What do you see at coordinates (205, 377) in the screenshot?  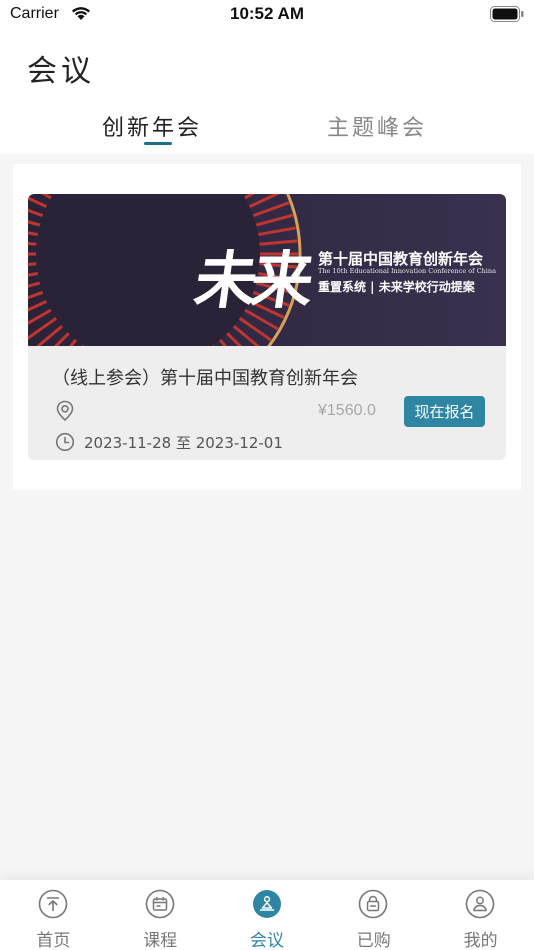 I see `conference-title: （线上参会）第十届中国教育创新年会` at bounding box center [205, 377].